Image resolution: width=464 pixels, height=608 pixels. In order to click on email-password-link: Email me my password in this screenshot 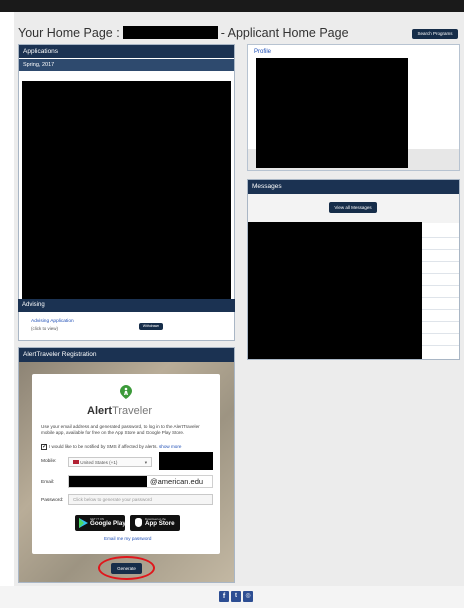, I will do `click(127, 538)`.